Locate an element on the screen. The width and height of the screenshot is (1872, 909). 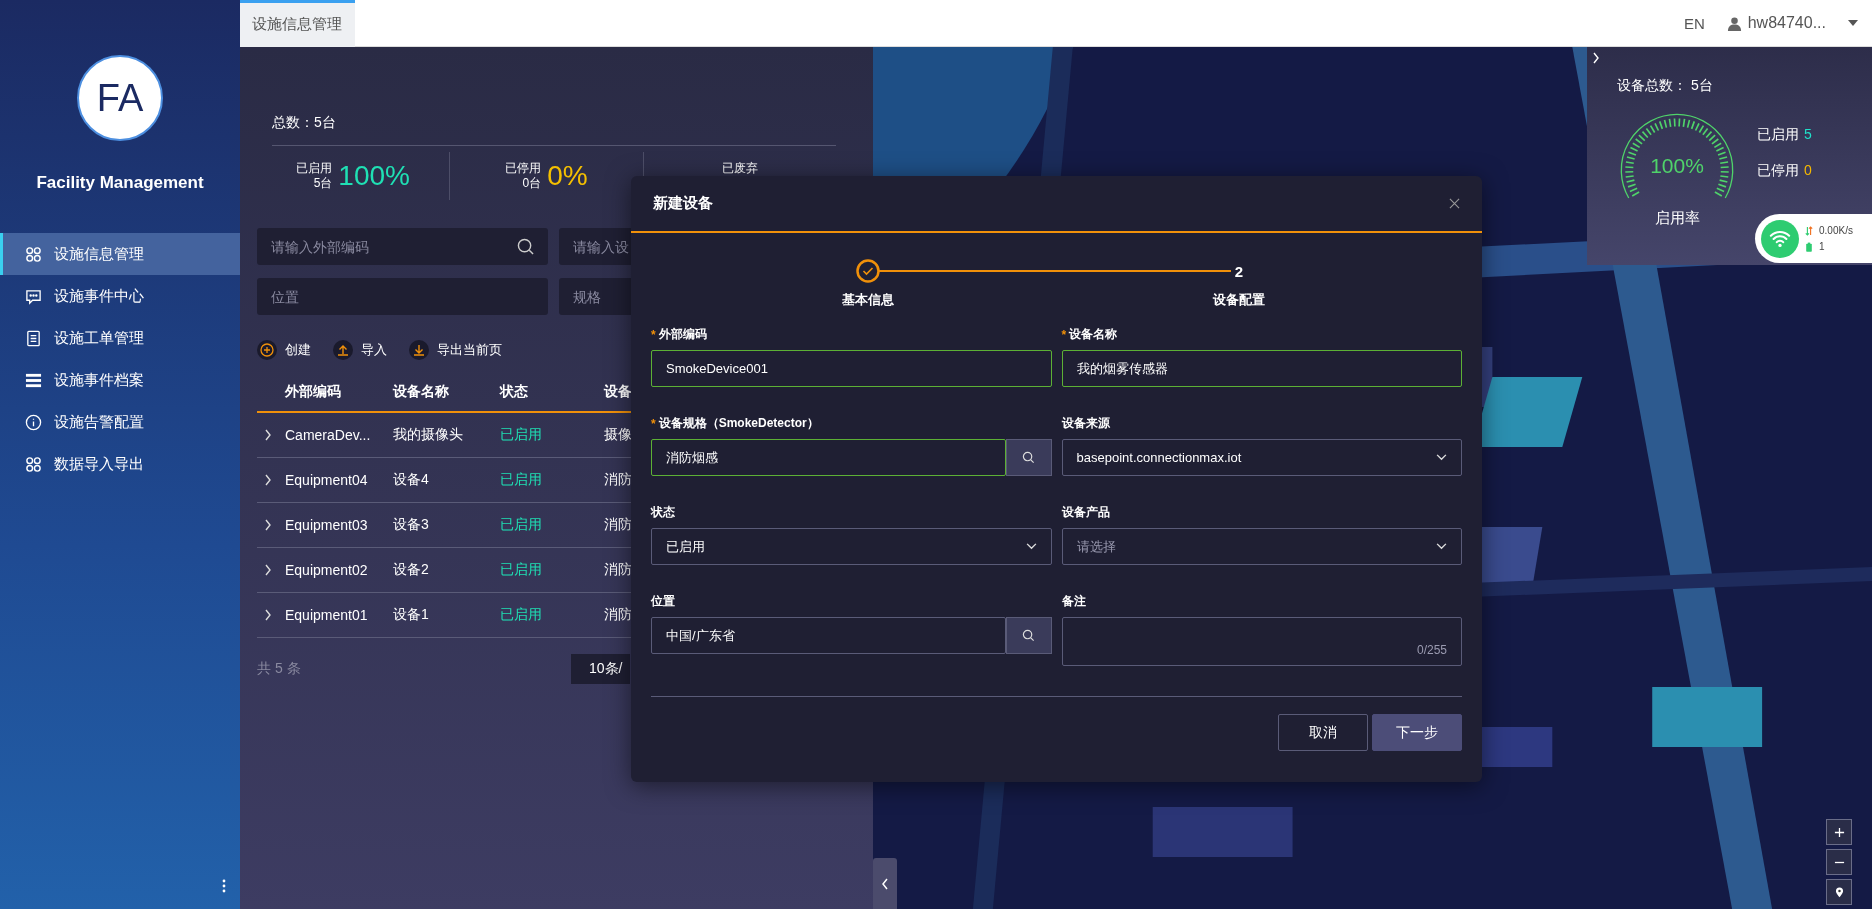
column-header: 设备名称 is located at coordinates (421, 392).